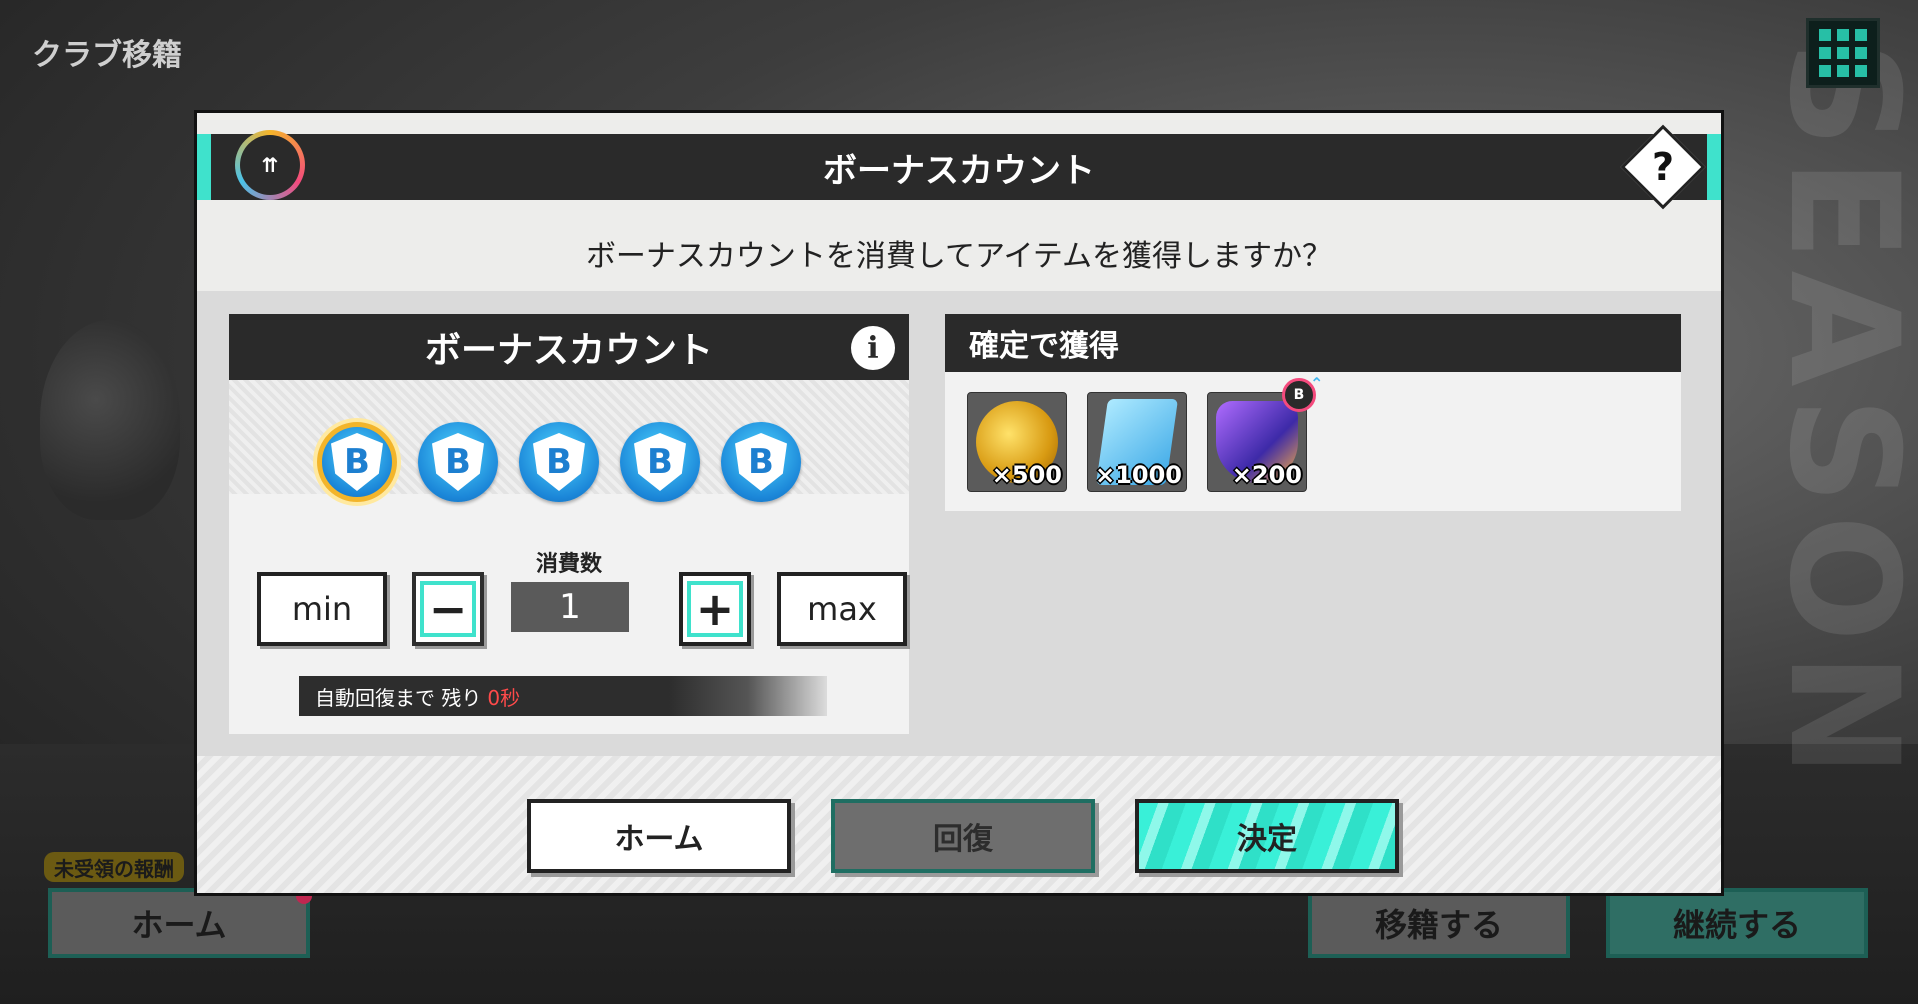 This screenshot has height=1004, width=1918. Describe the element at coordinates (114, 867) in the screenshot. I see `unclaimed-reward-tag: 未受領の報酬` at that location.